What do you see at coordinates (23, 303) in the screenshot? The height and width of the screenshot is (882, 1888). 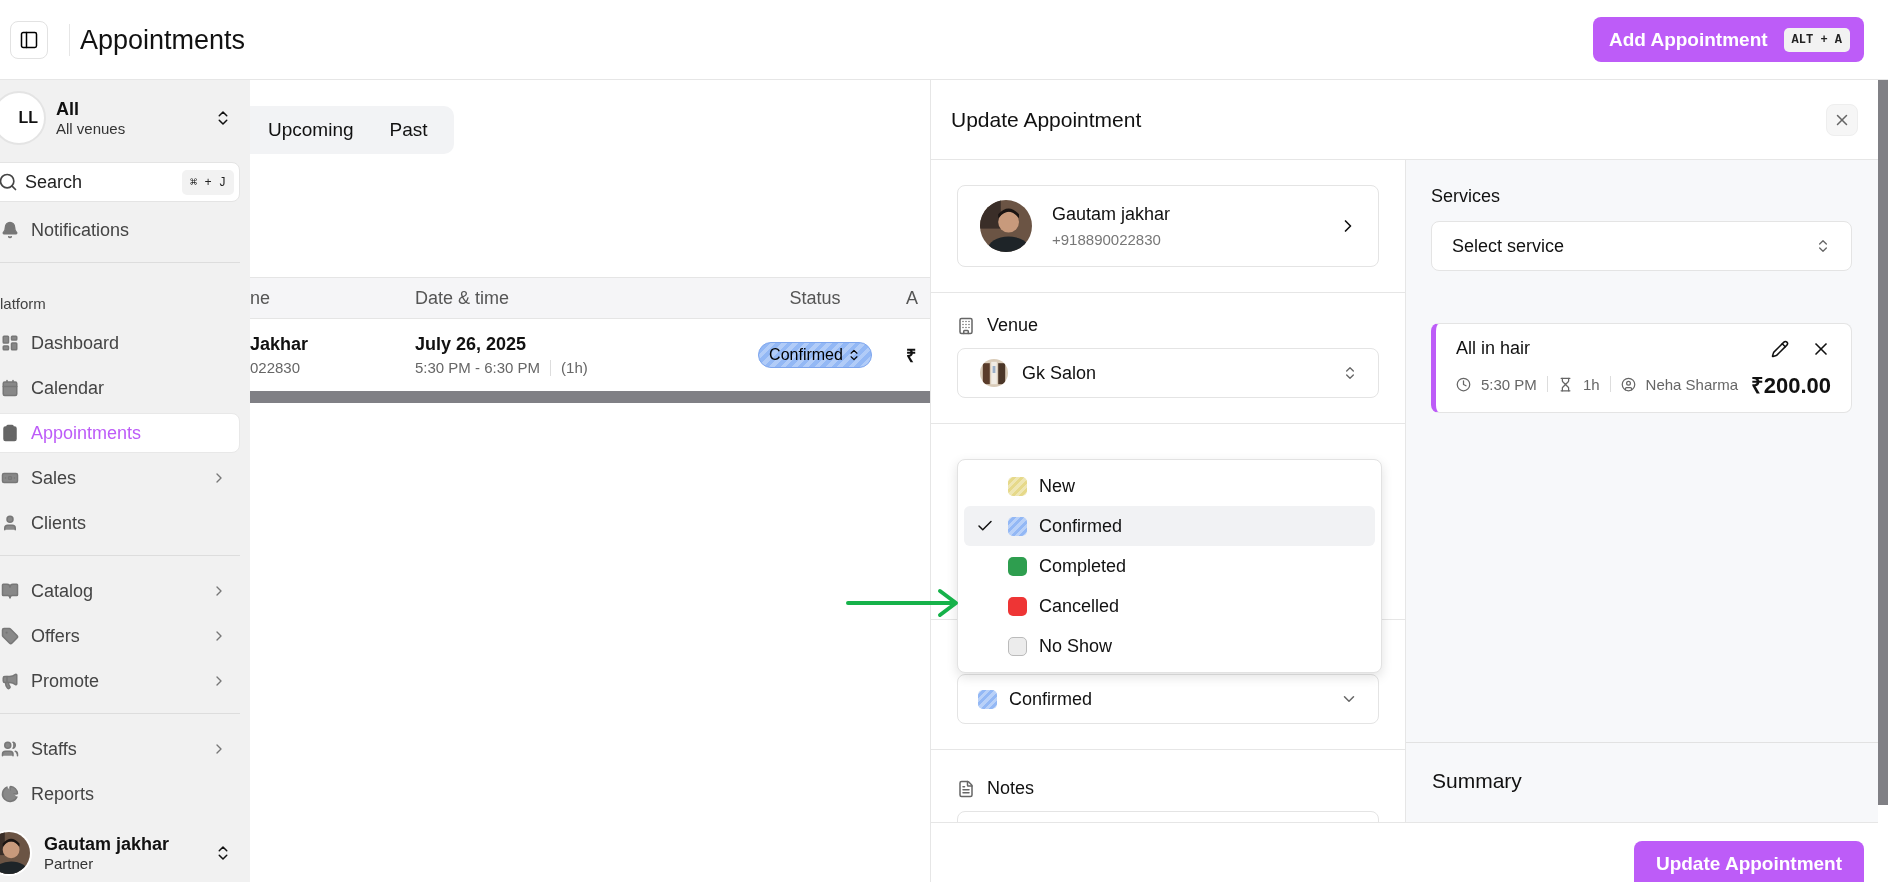 I see `section-label: latform` at bounding box center [23, 303].